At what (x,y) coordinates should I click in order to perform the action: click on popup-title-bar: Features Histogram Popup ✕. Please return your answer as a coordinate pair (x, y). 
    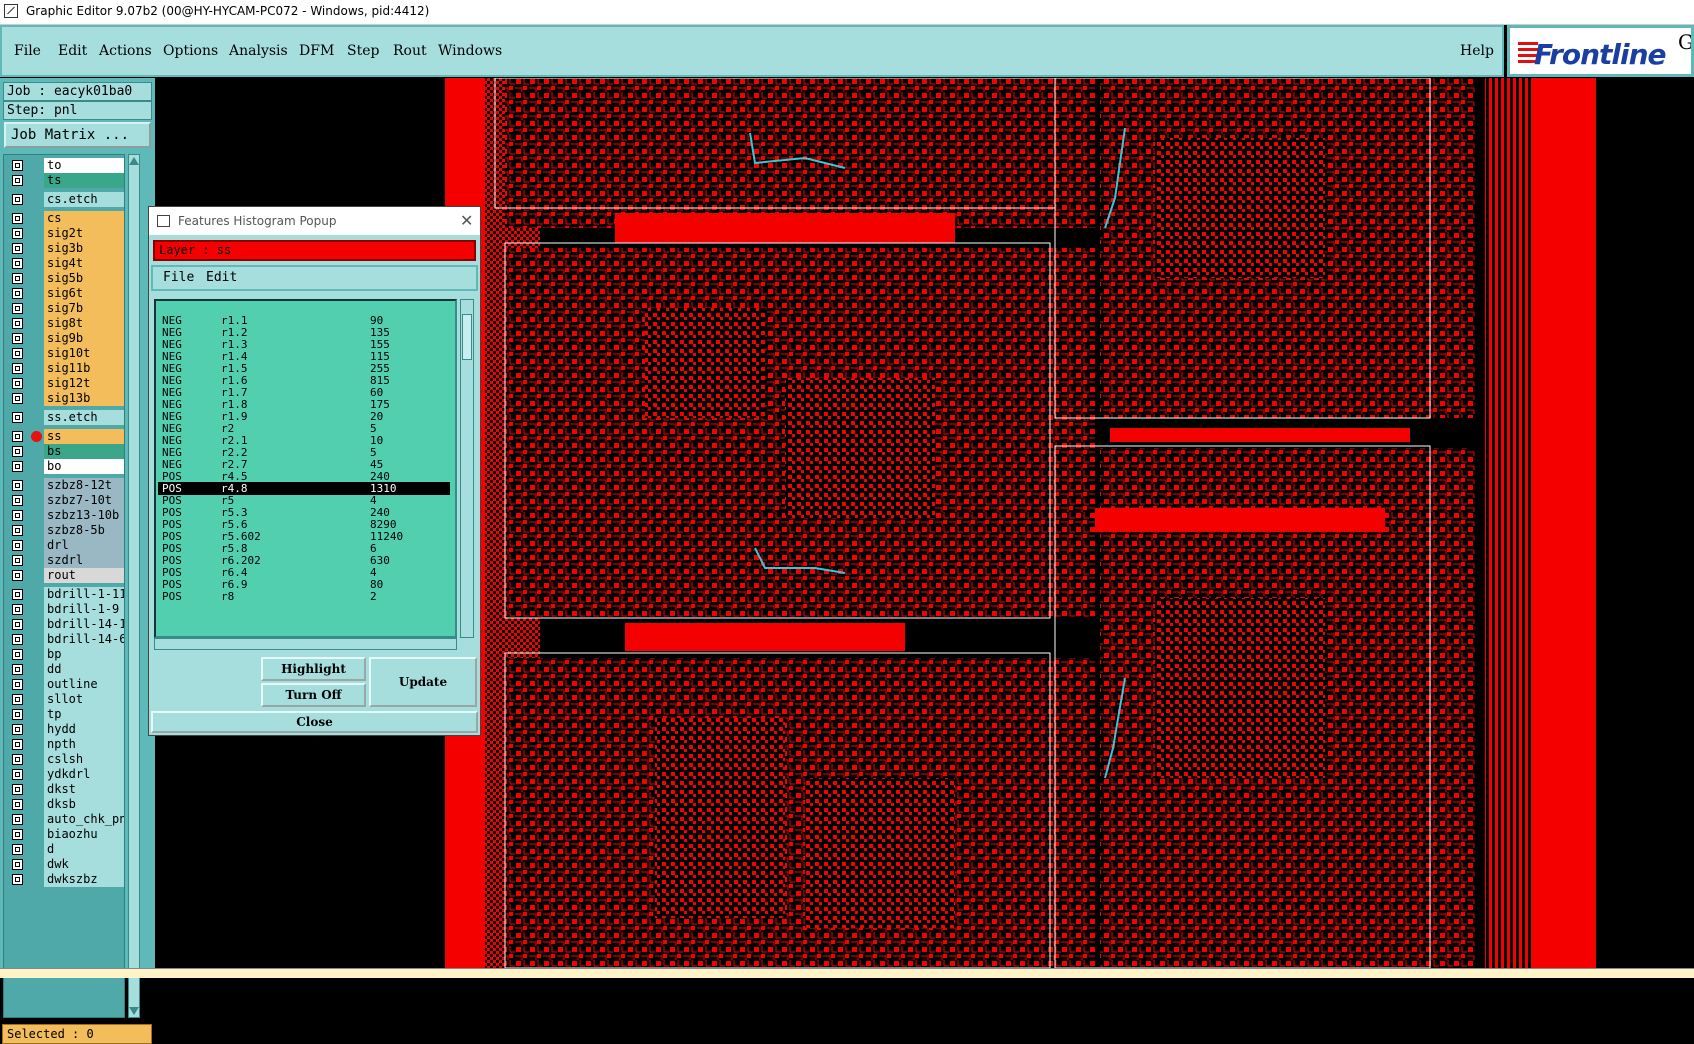
    Looking at the image, I should click on (314, 221).